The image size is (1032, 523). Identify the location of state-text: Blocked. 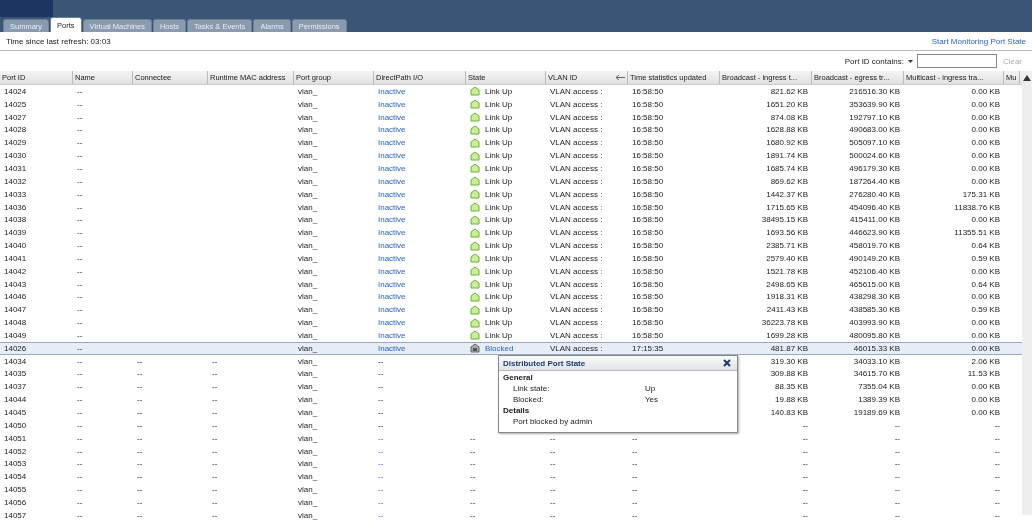
(499, 348).